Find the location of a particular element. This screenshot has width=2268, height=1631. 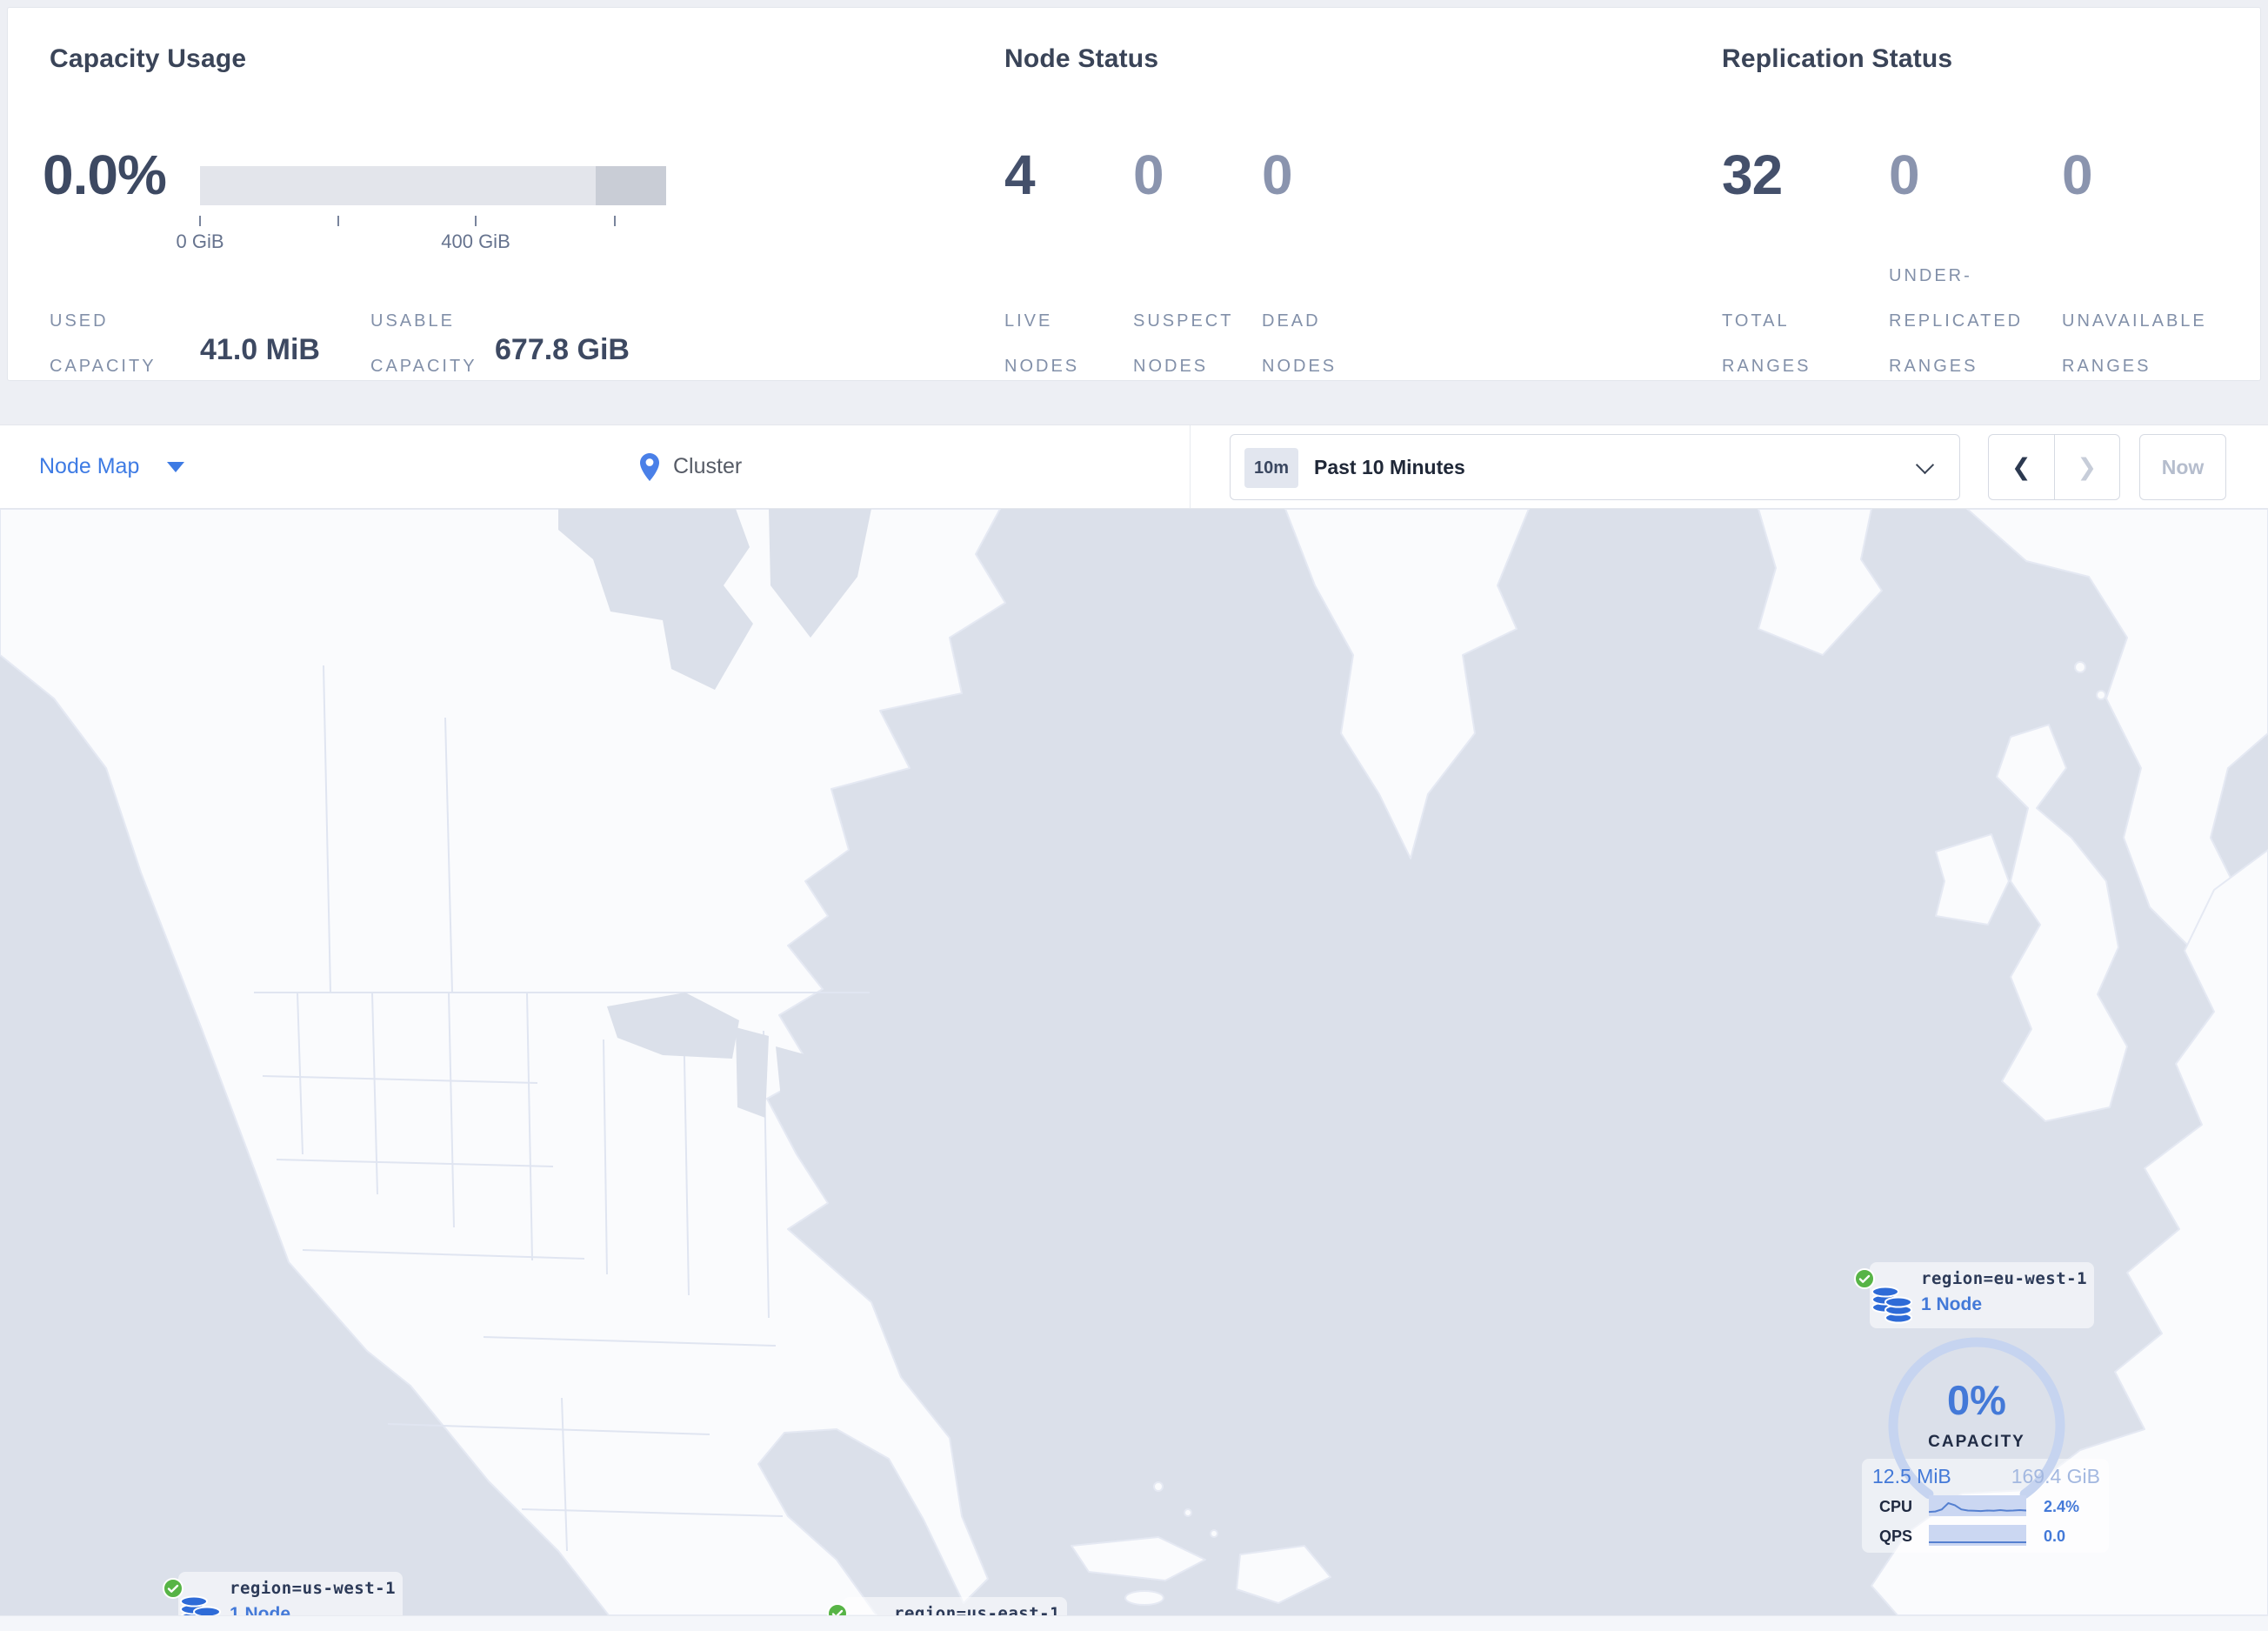

dead-nodes-count: 0 is located at coordinates (1277, 175).